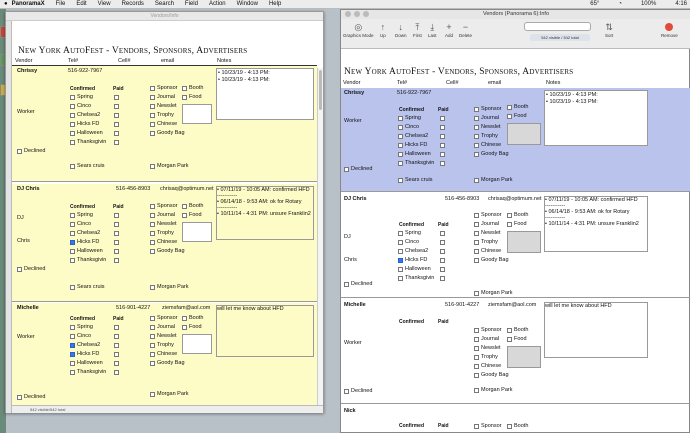 The height and width of the screenshot is (433, 690). I want to click on delete-button: − Delete, so click(465, 29).